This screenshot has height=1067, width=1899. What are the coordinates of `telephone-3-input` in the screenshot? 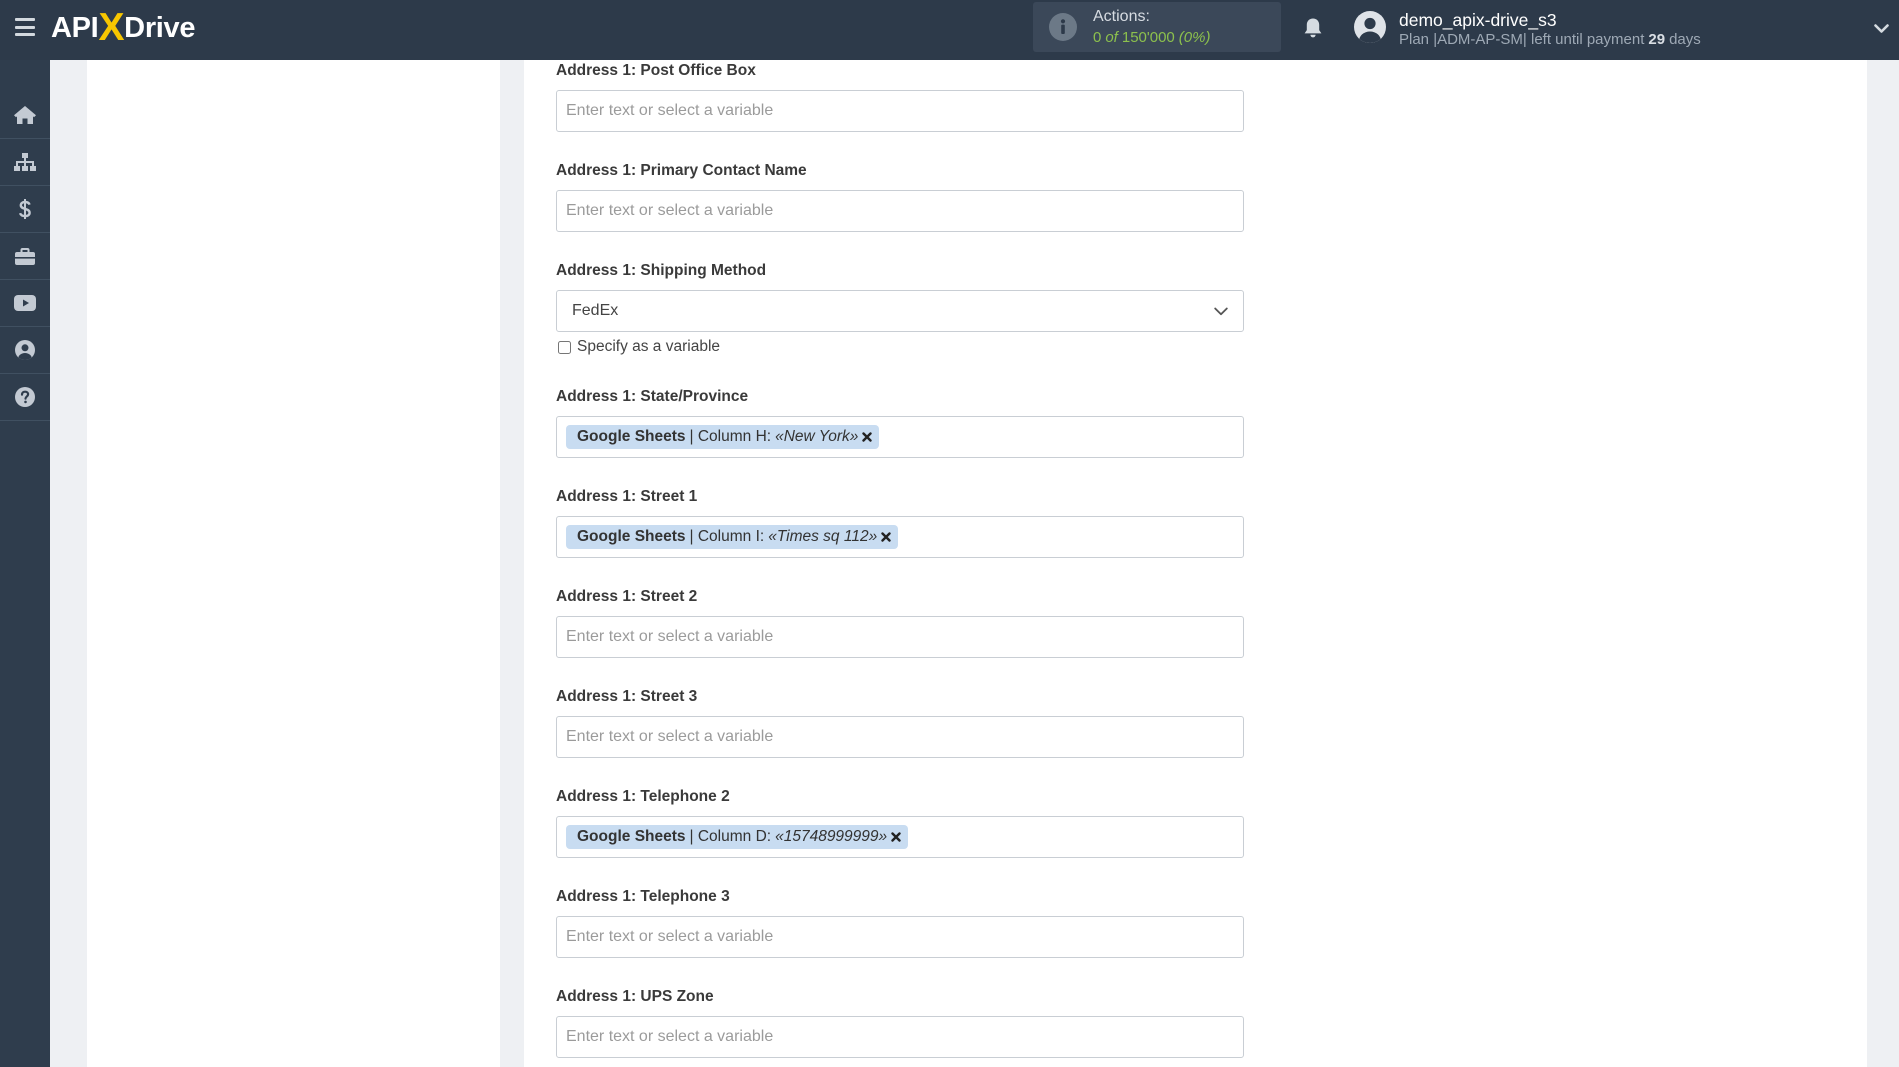 It's located at (900, 937).